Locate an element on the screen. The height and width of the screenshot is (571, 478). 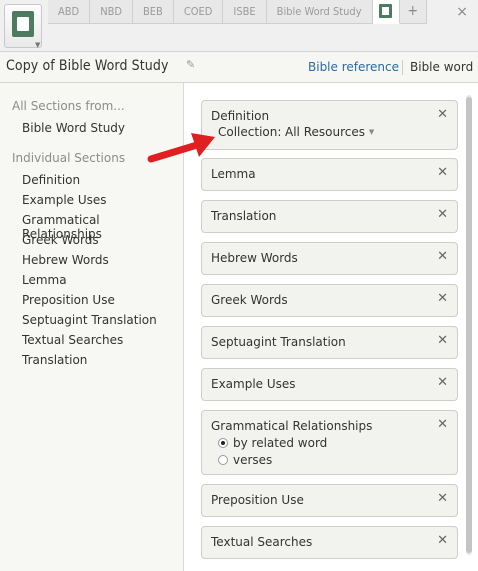
section-label: Septuagint Translation is located at coordinates (278, 342).